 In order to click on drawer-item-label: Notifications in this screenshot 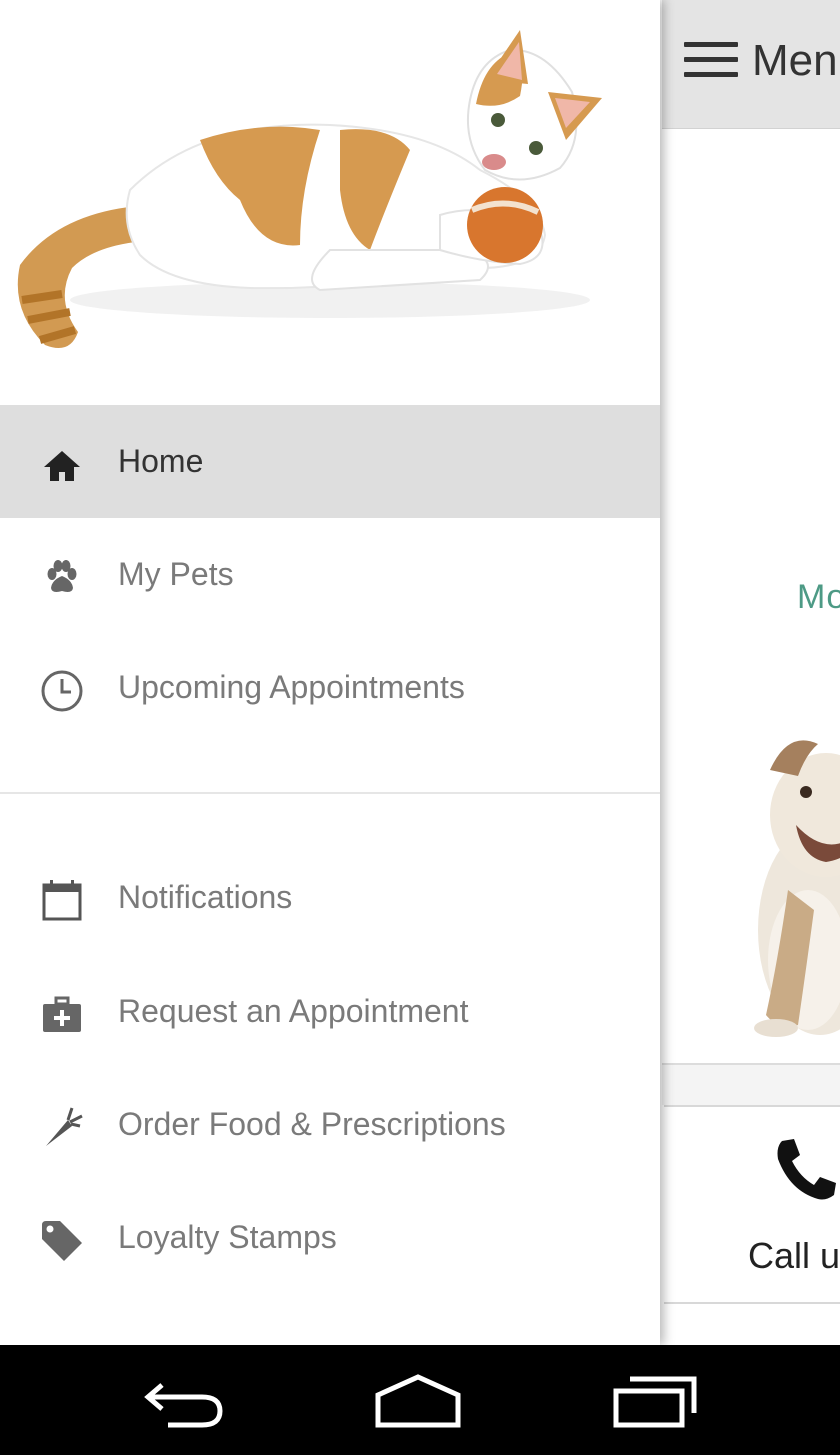, I will do `click(205, 897)`.